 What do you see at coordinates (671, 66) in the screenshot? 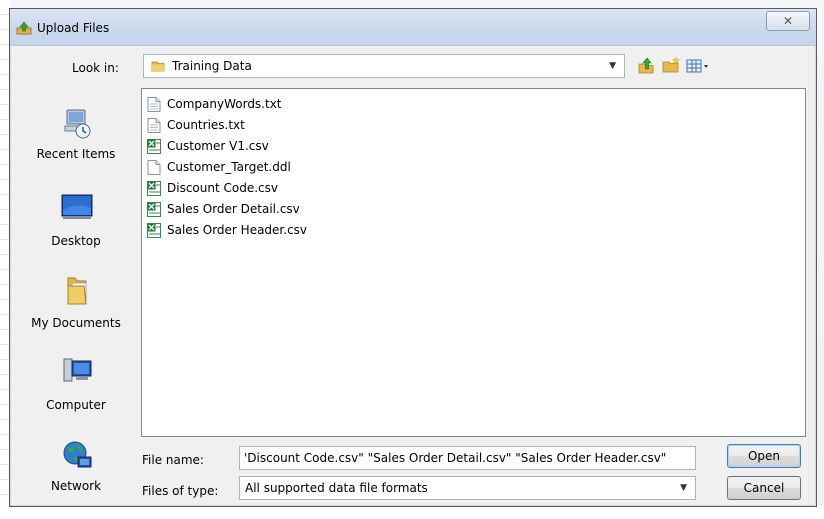
I see `new-folder-icon` at bounding box center [671, 66].